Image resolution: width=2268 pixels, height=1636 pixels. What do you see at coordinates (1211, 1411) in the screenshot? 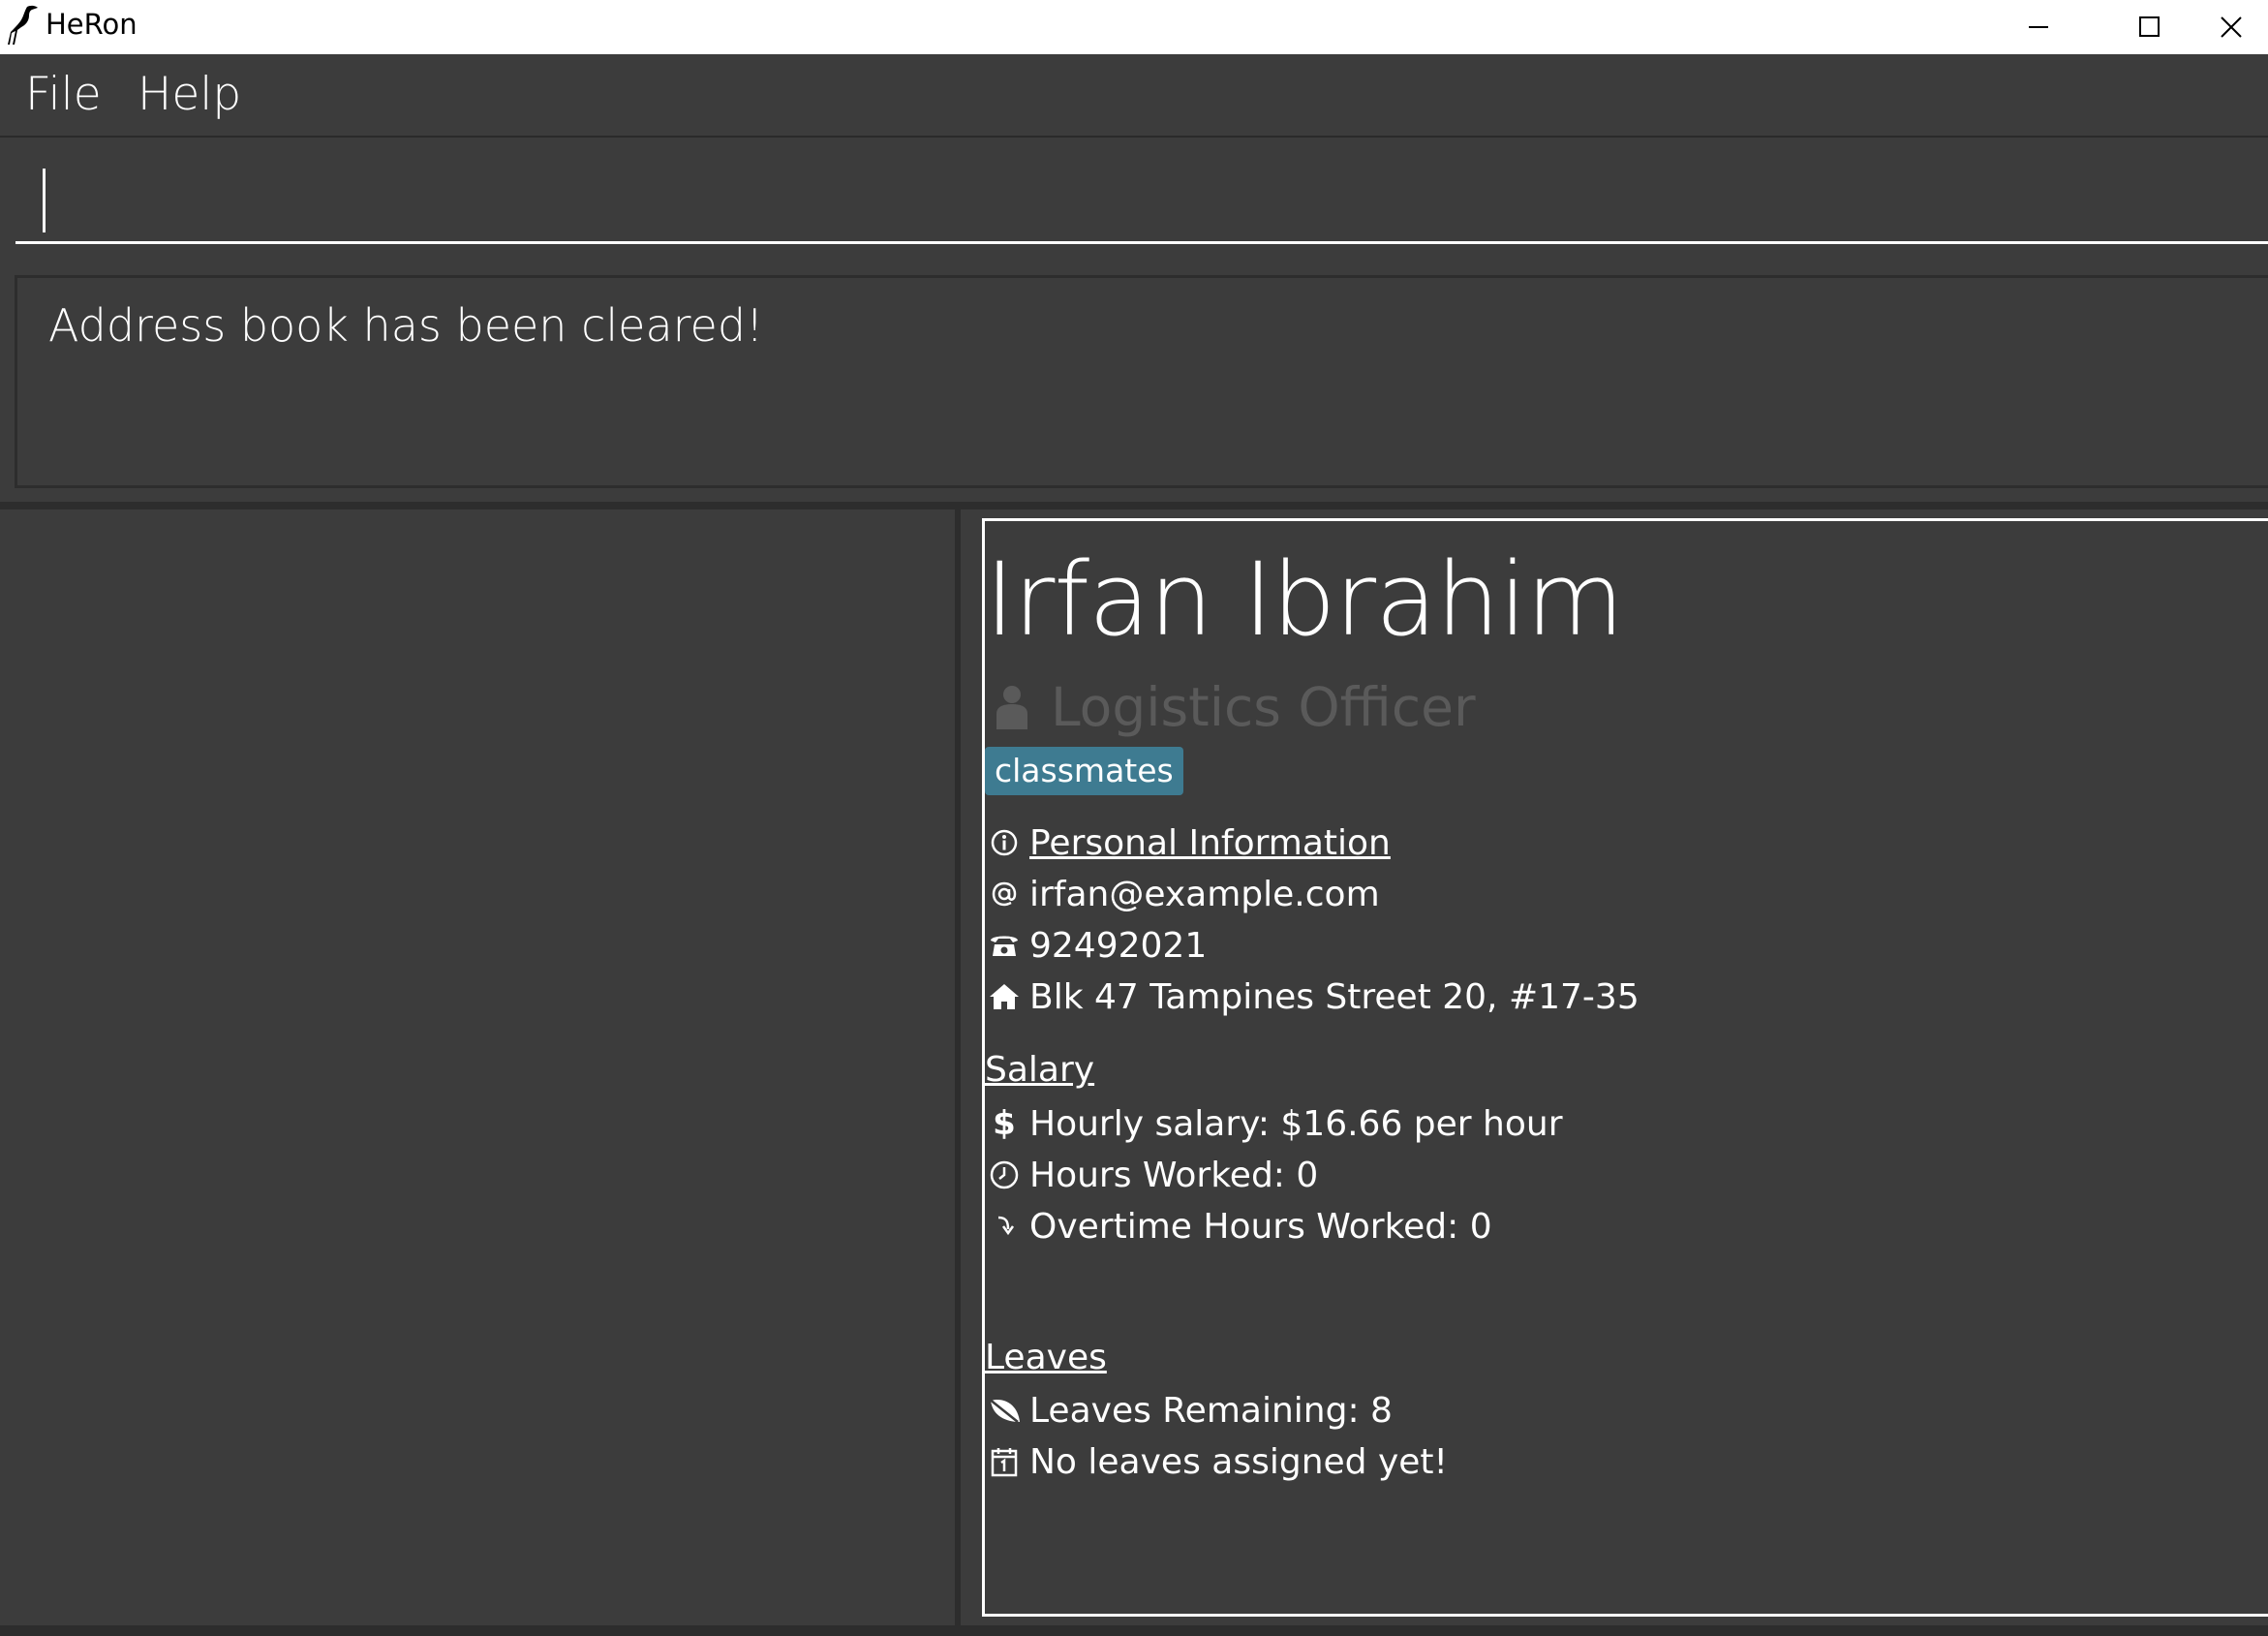
I see `leaves-remaining: Leaves Remaining: 8` at bounding box center [1211, 1411].